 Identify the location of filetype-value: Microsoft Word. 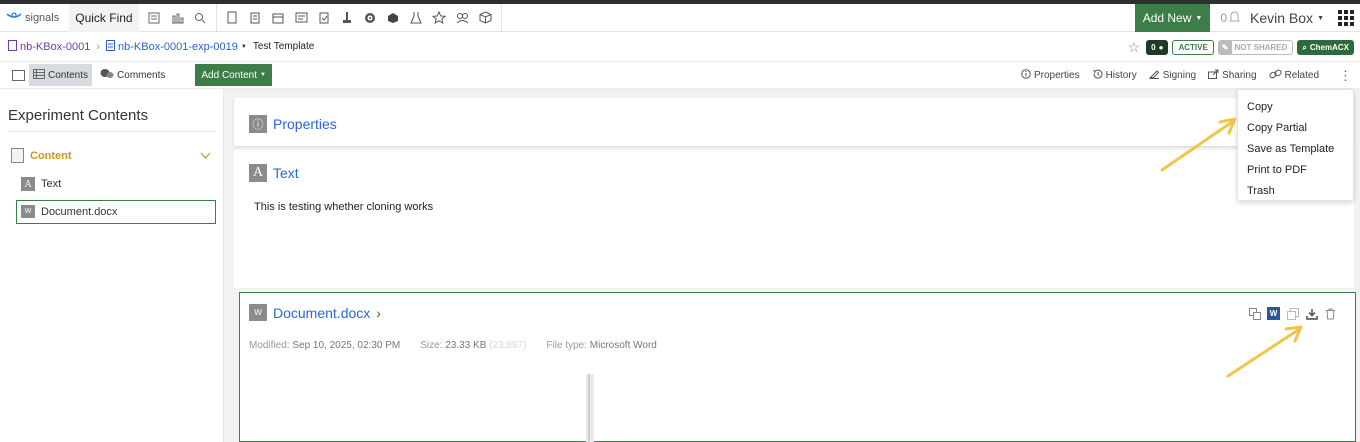
(623, 345).